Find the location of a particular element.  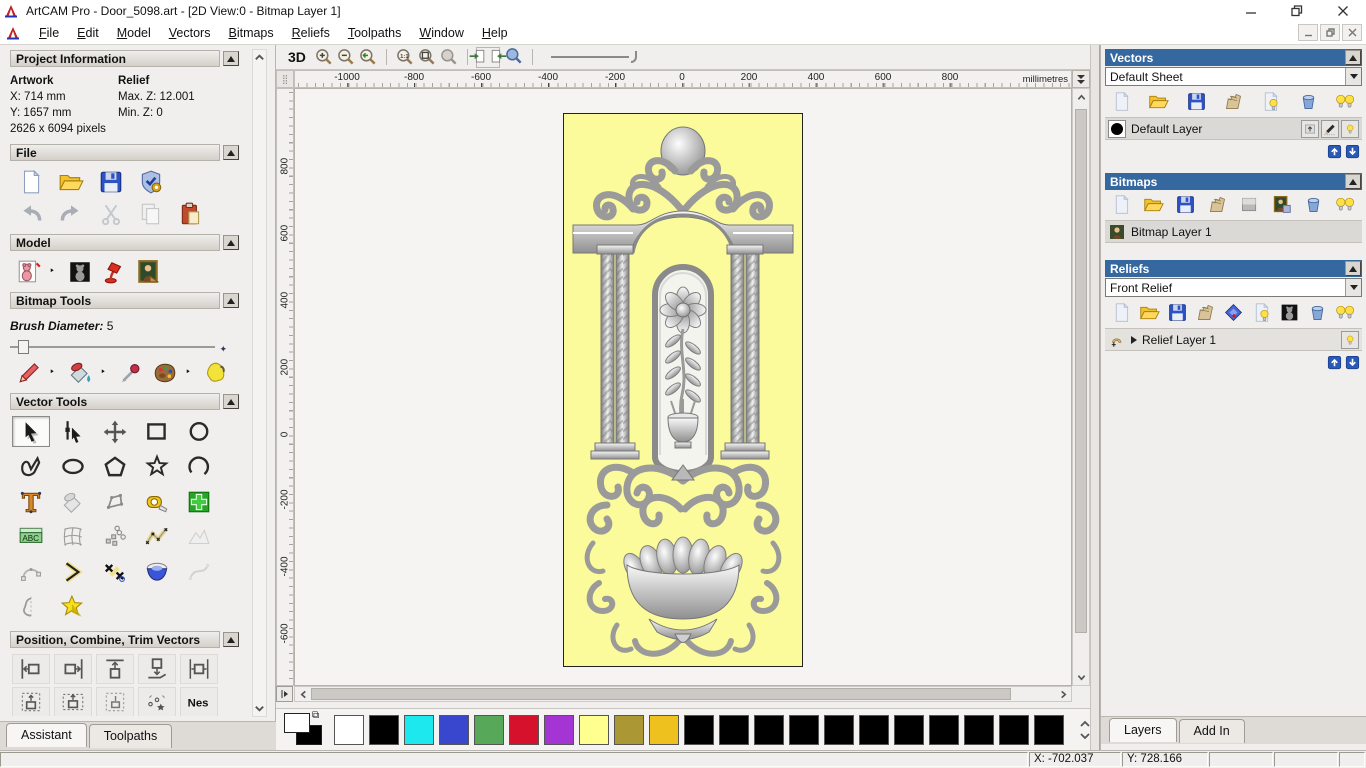

menu-item-toolpaths: Toolpaths is located at coordinates (375, 33).